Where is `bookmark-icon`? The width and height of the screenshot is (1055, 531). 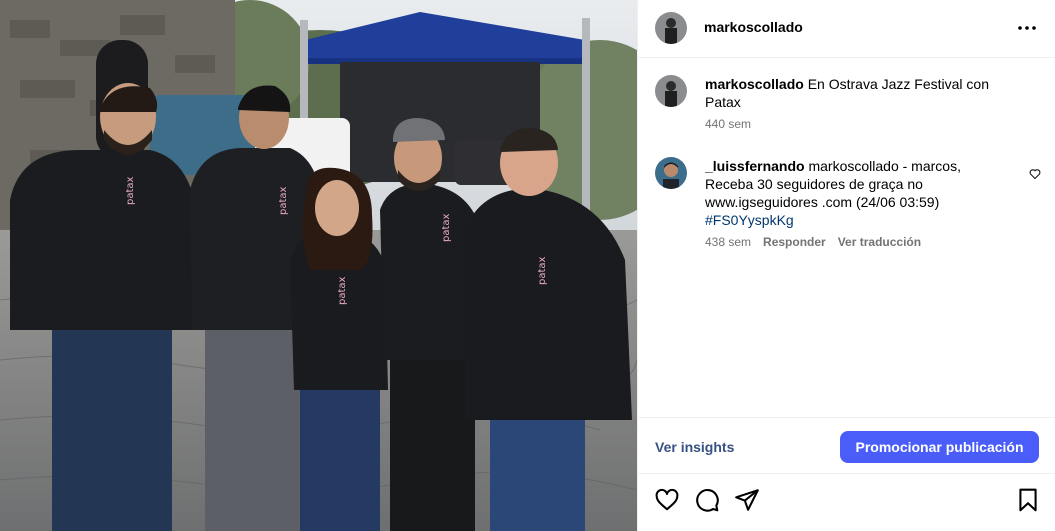 bookmark-icon is located at coordinates (1028, 500).